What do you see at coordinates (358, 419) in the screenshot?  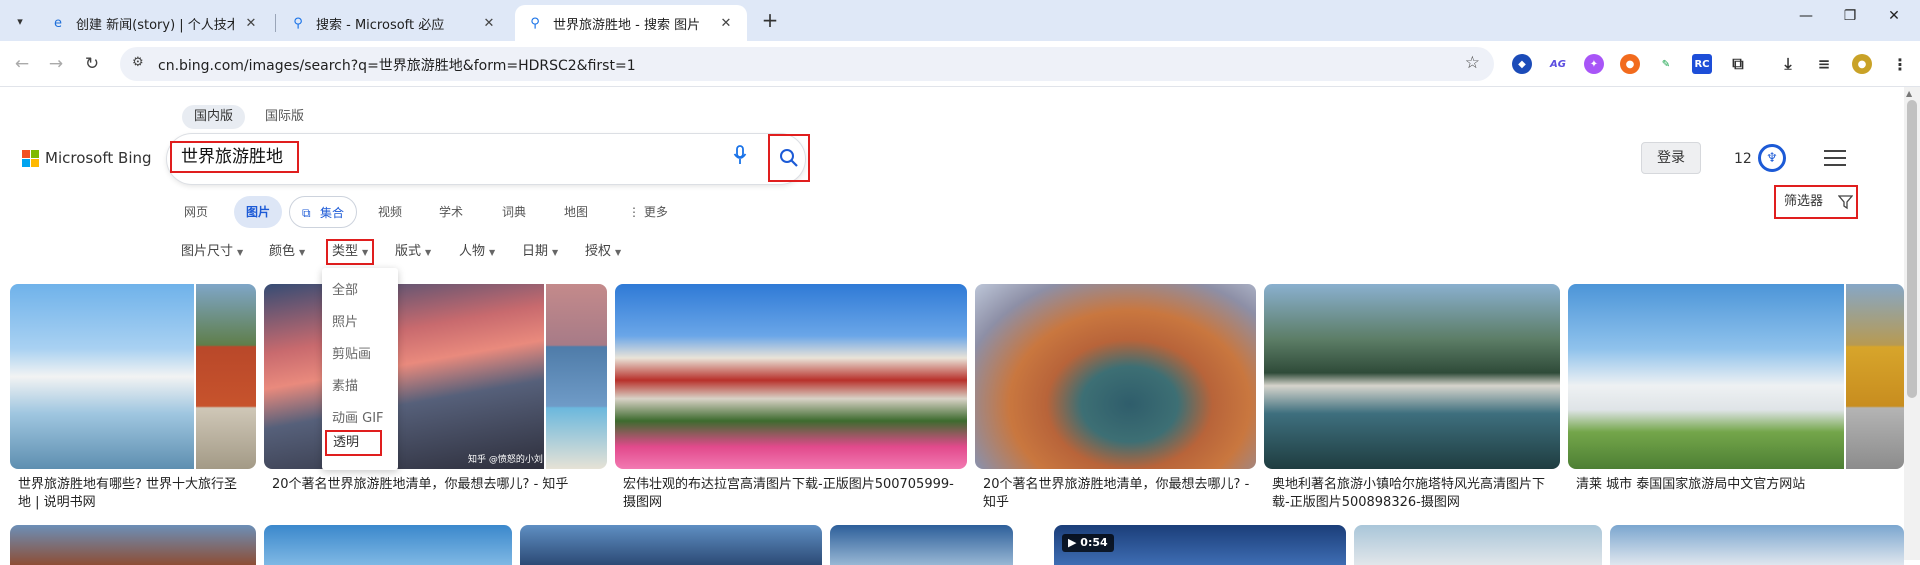 I see `type-option-animated-gif: 动画 GIF` at bounding box center [358, 419].